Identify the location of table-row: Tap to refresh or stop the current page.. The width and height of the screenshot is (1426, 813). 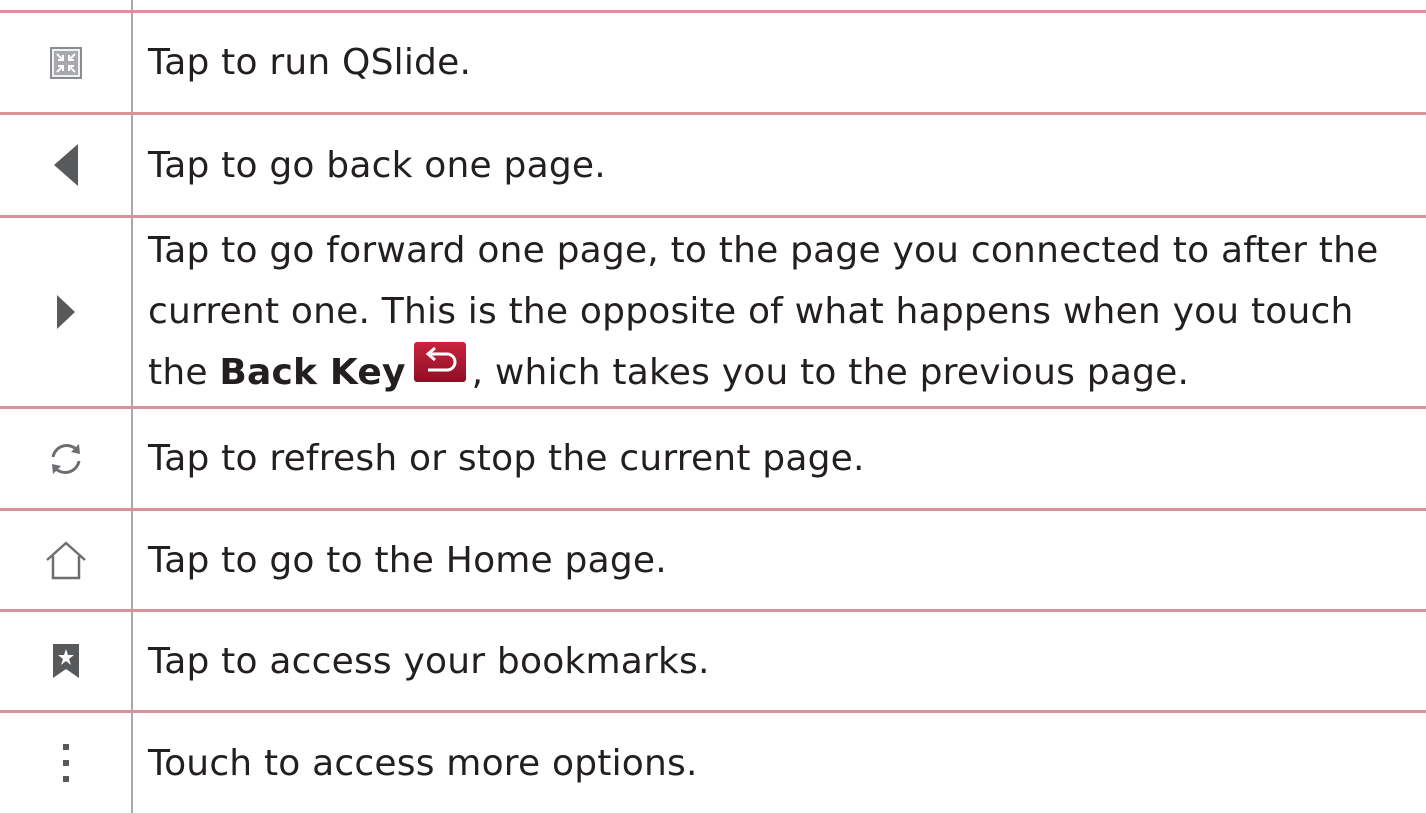
(713, 458).